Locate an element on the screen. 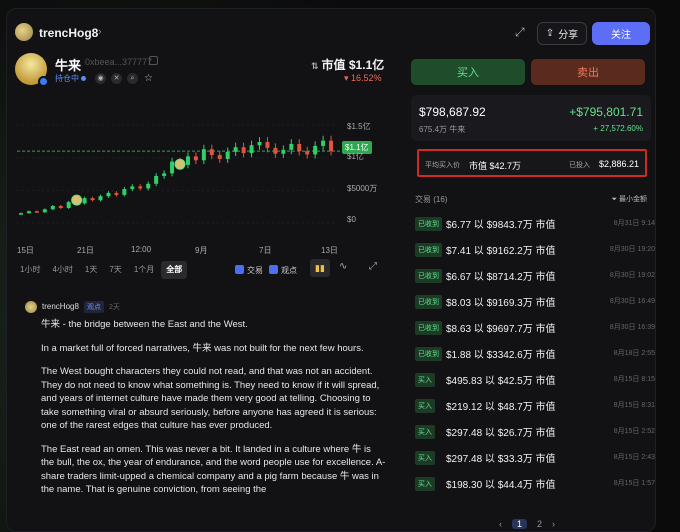 This screenshot has width=680, height=532. transaction-time: 8月30日 16:39 is located at coordinates (632, 327).